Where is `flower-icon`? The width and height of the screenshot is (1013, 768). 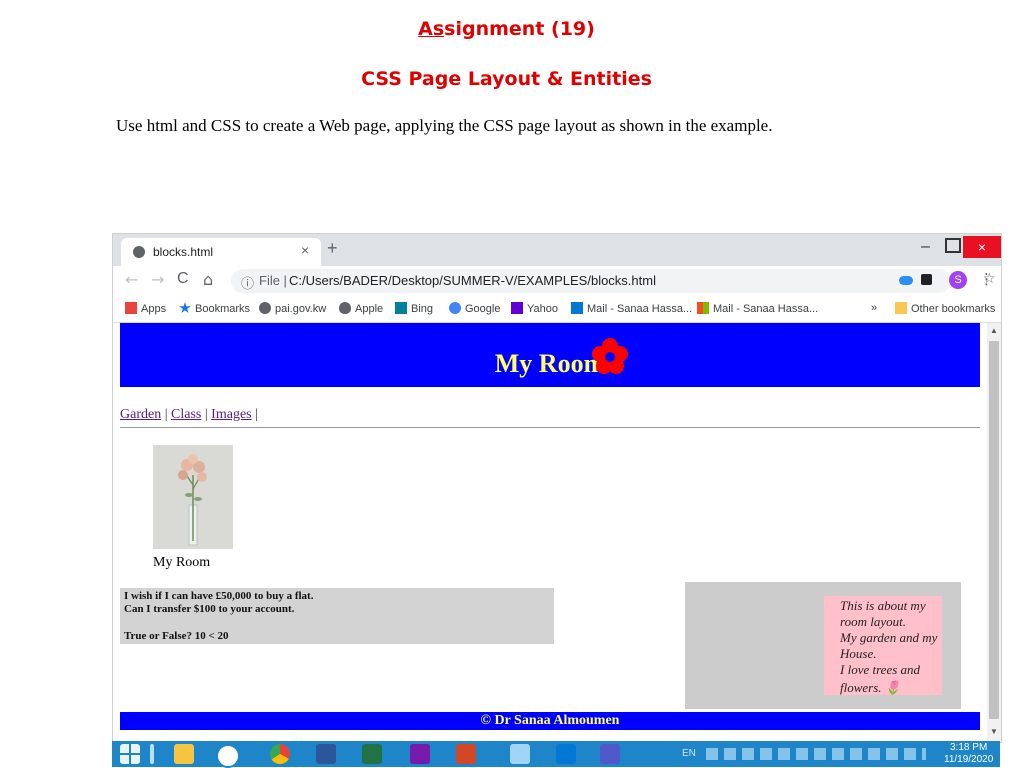 flower-icon is located at coordinates (610, 356).